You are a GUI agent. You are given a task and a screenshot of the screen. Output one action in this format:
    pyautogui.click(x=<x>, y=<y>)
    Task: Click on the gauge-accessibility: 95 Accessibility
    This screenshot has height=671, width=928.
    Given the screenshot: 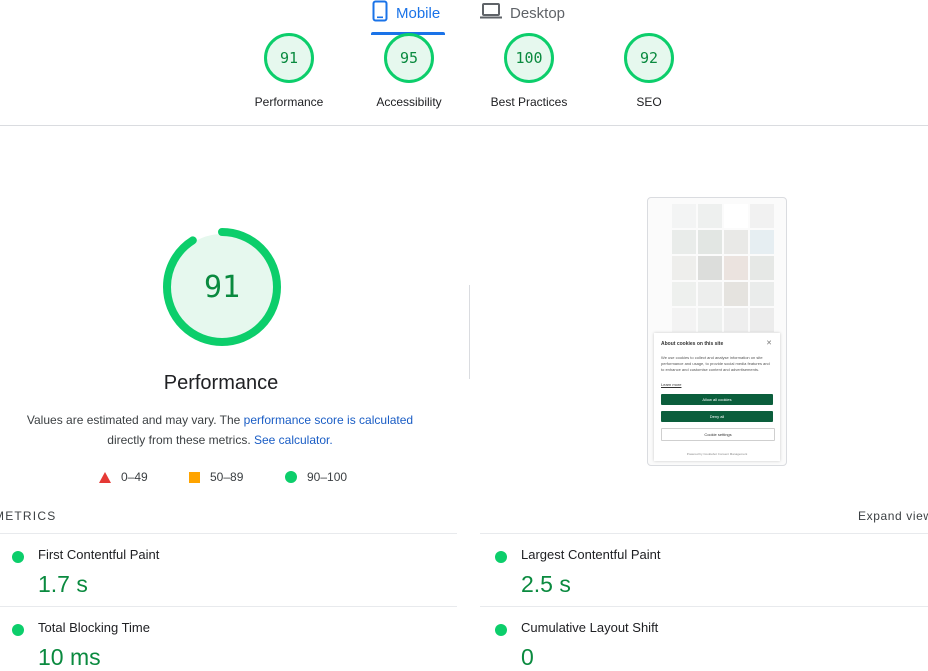 What is the action you would take?
    pyautogui.click(x=409, y=71)
    